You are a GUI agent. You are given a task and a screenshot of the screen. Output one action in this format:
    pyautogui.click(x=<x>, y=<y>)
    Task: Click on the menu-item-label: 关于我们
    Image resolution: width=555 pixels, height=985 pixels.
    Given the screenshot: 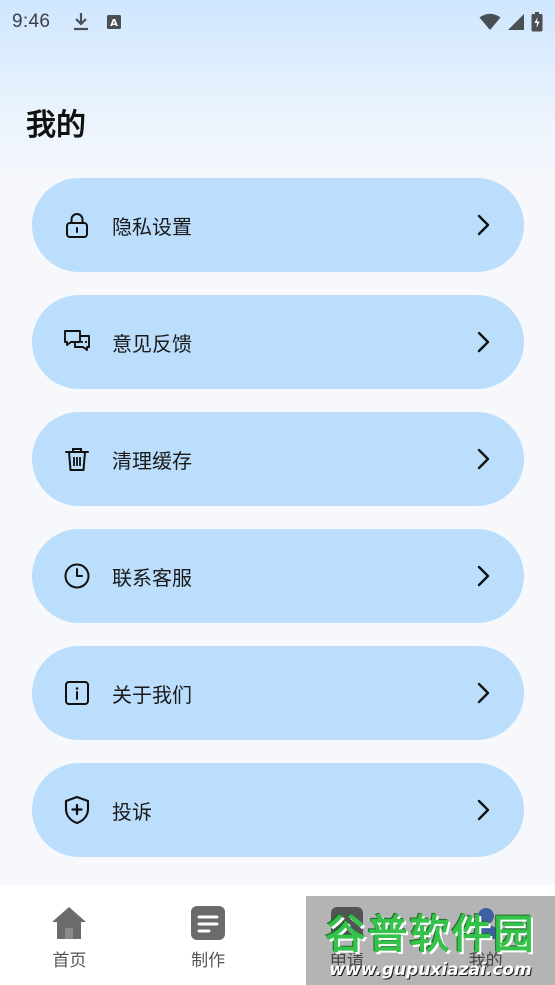 What is the action you would take?
    pyautogui.click(x=152, y=694)
    